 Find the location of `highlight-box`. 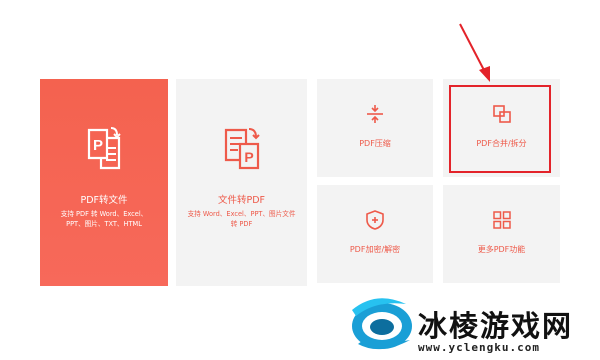

highlight-box is located at coordinates (500, 129).